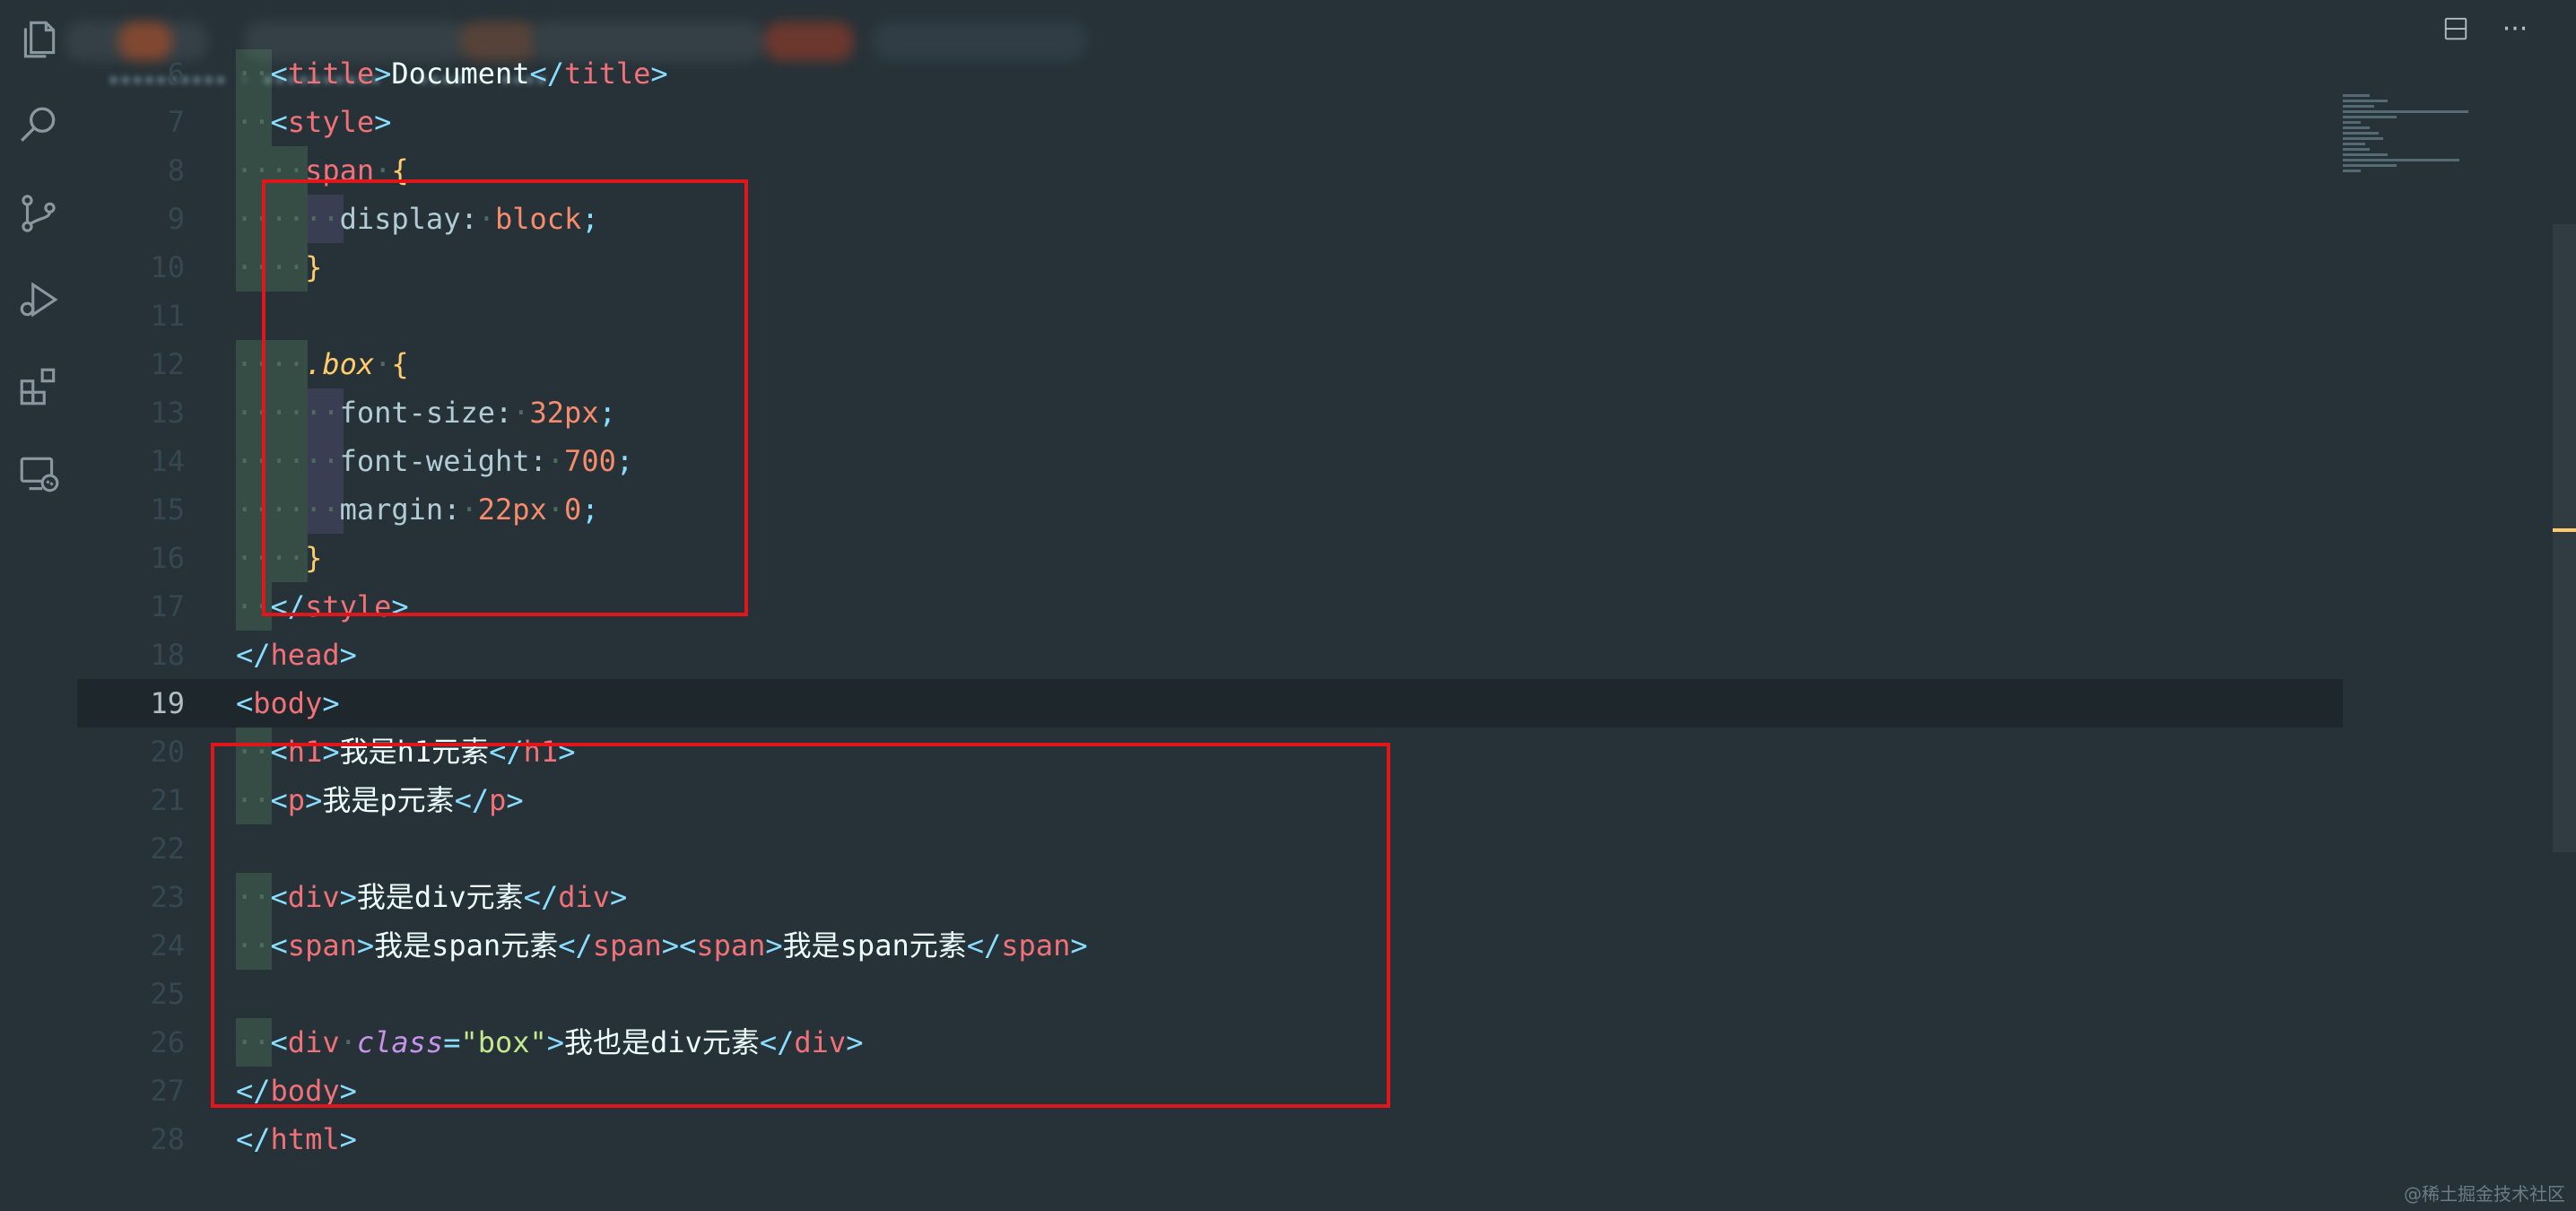 The image size is (2576, 1211). Describe the element at coordinates (38, 387) in the screenshot. I see `extensions-icon` at that location.